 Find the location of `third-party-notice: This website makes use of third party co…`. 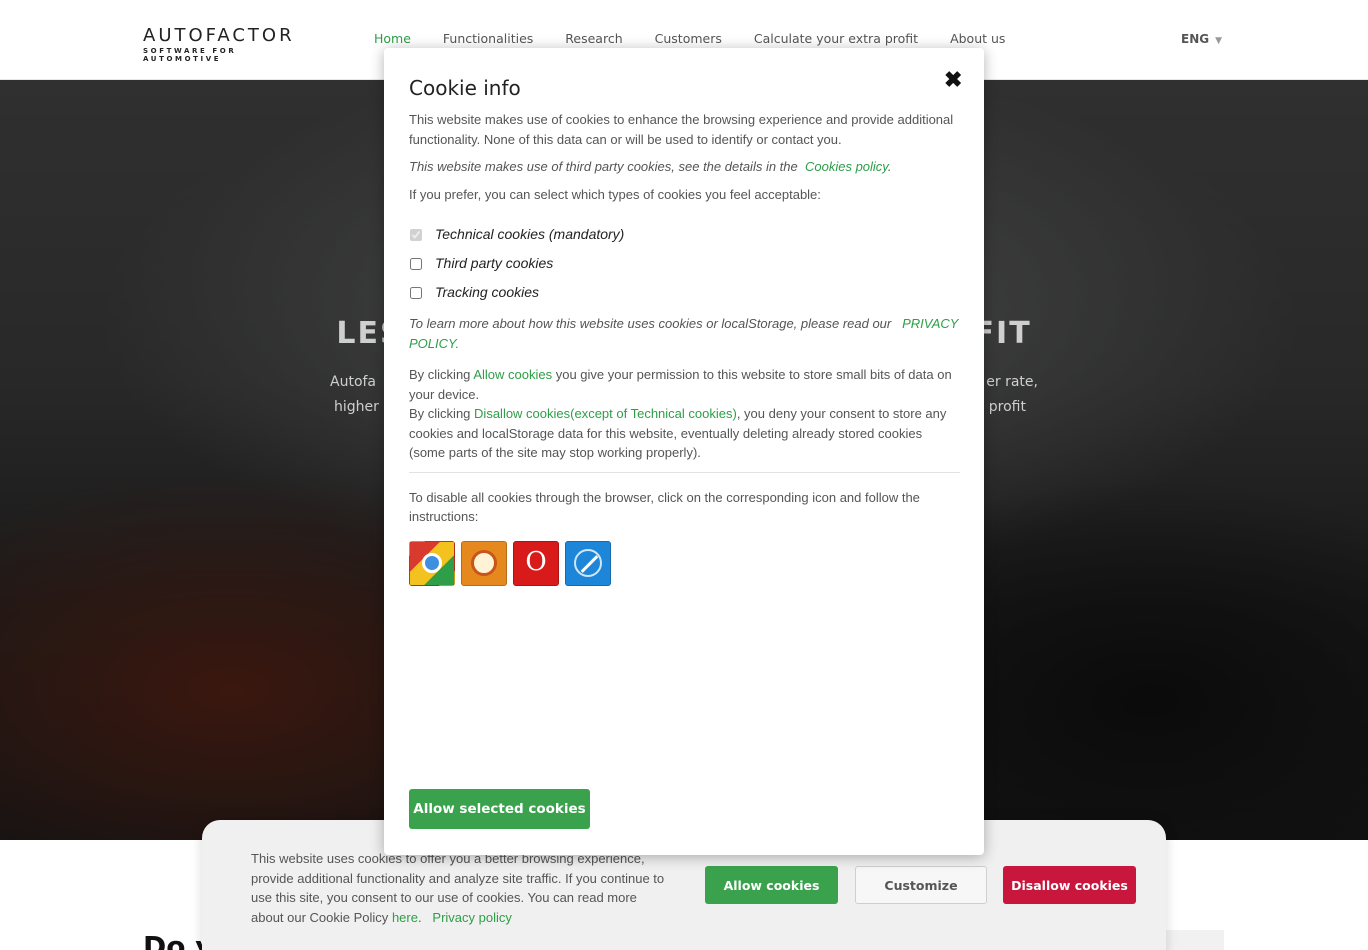

third-party-notice: This website makes use of third party co… is located at coordinates (650, 166).